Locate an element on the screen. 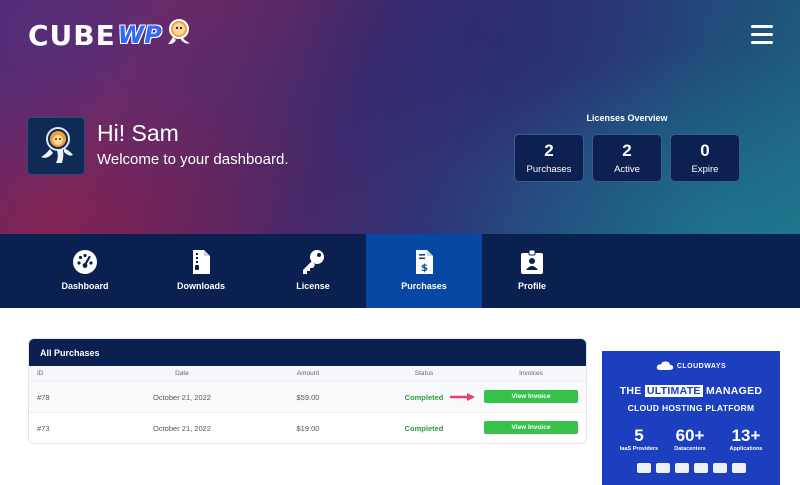 This screenshot has width=800, height=485. astronaut-lion-icon is located at coordinates (57, 145).